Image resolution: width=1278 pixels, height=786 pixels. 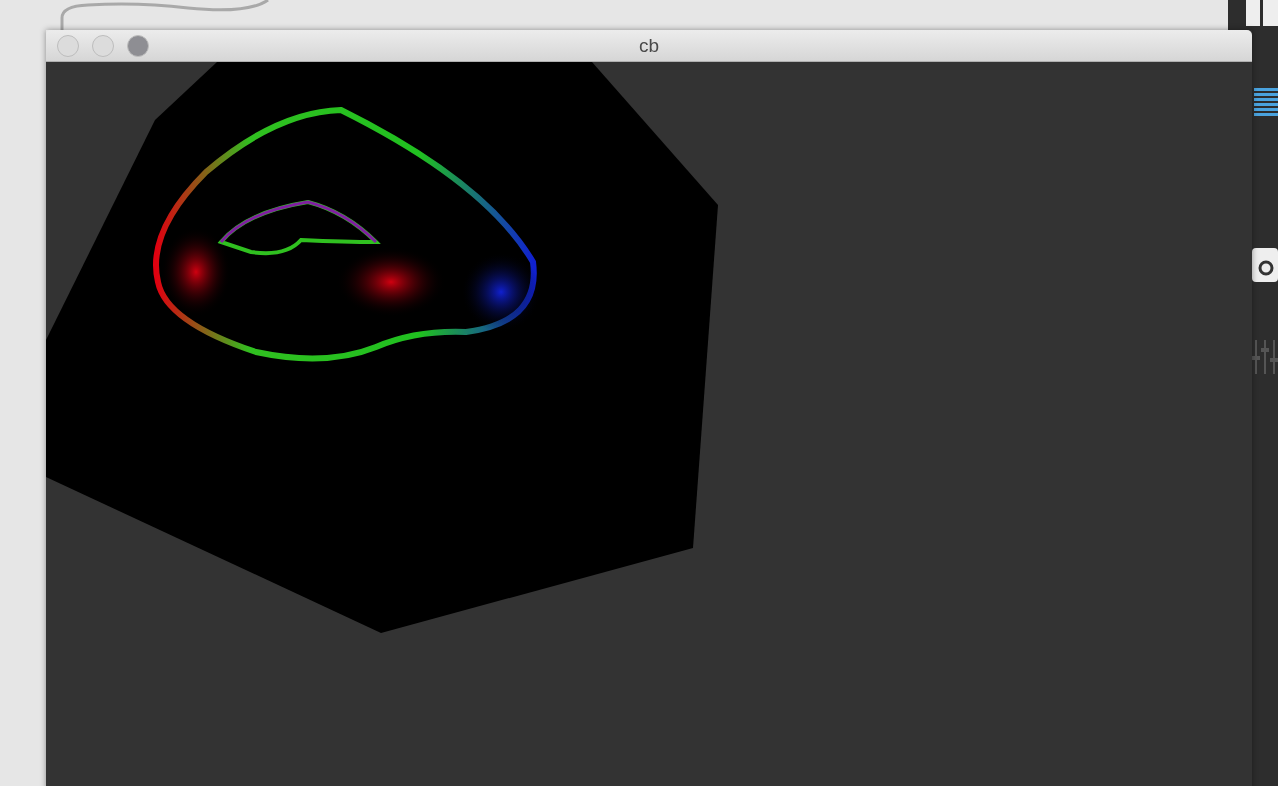 What do you see at coordinates (649, 45) in the screenshot?
I see `window-title: cb` at bounding box center [649, 45].